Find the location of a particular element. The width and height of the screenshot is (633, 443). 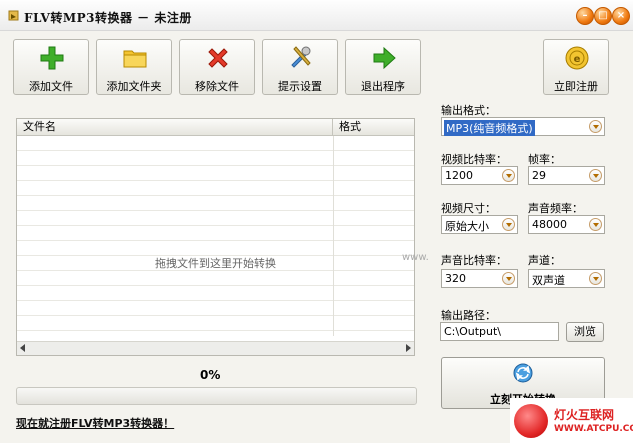

minimize-button: – is located at coordinates (585, 16).